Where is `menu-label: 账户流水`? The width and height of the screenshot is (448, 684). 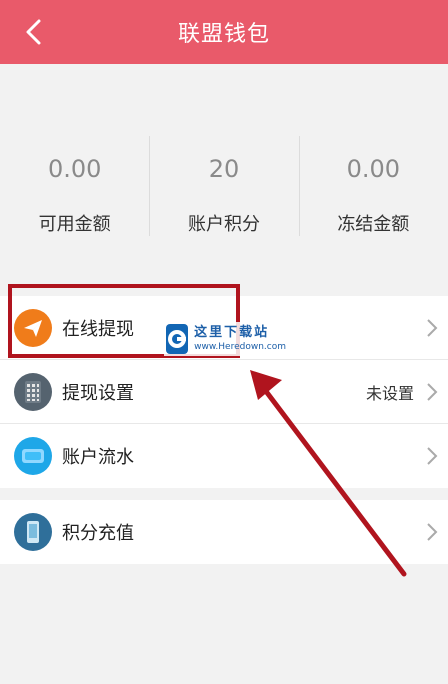
menu-label: 账户流水 is located at coordinates (98, 457).